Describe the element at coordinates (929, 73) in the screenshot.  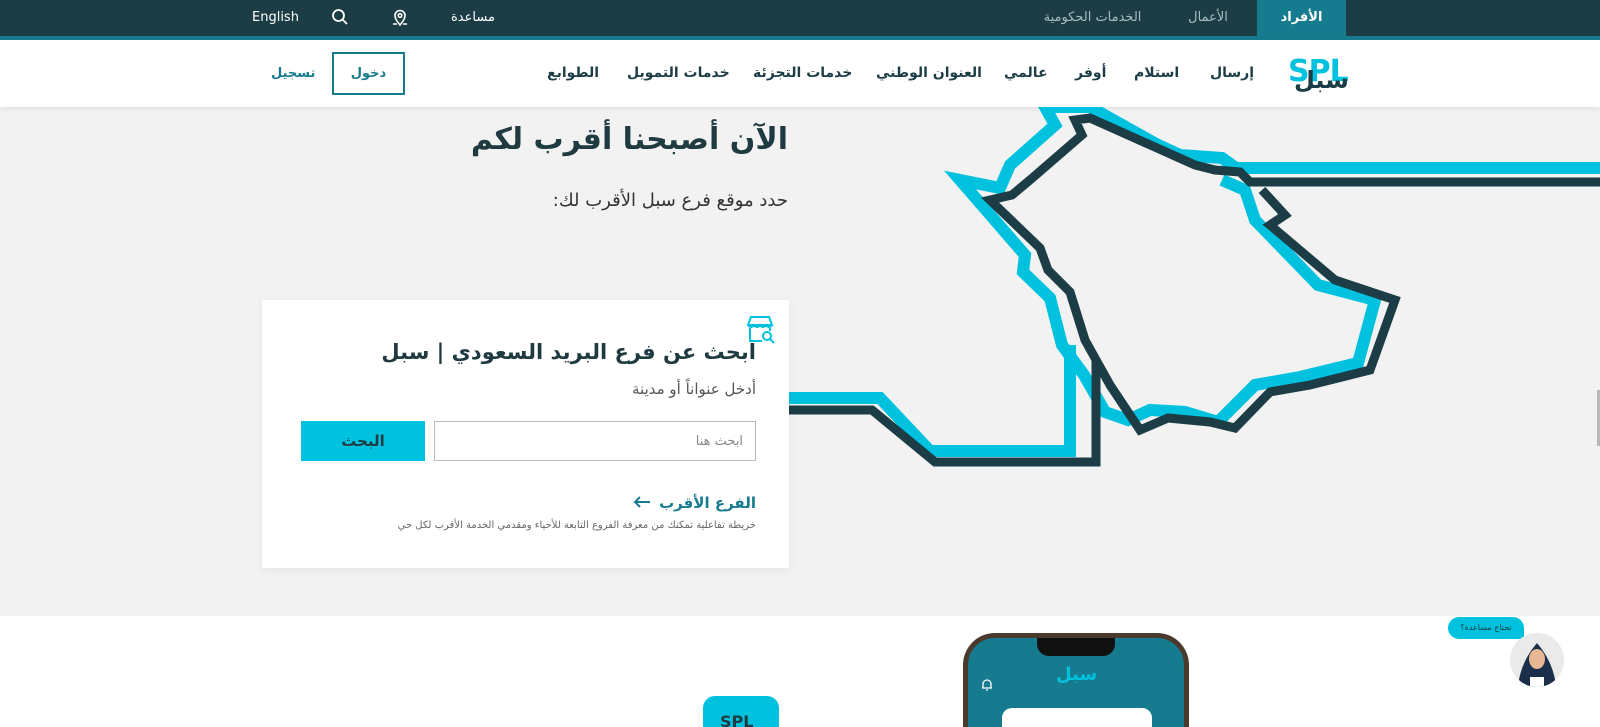
I see `nav-item-national-address: العنوان الوطني` at that location.